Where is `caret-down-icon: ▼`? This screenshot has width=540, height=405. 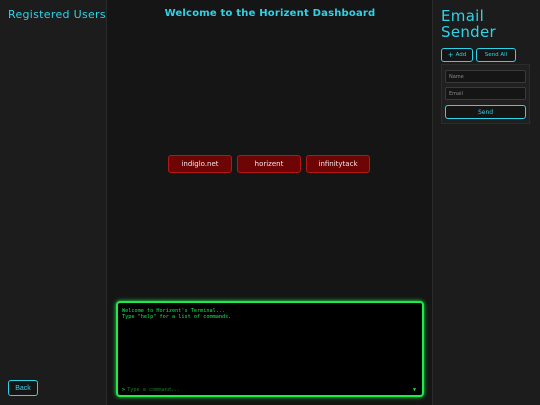
caret-down-icon: ▼ is located at coordinates (414, 390).